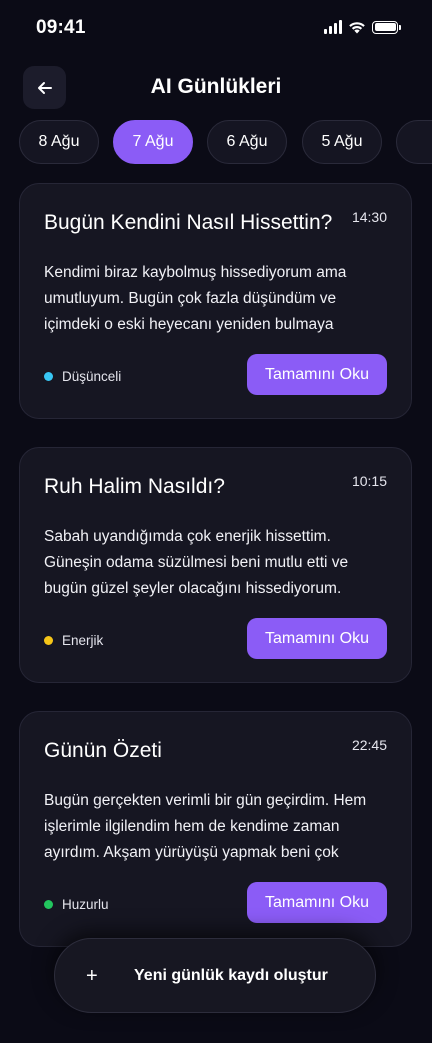 This screenshot has width=432, height=1043. I want to click on wifi-icon, so click(357, 28).